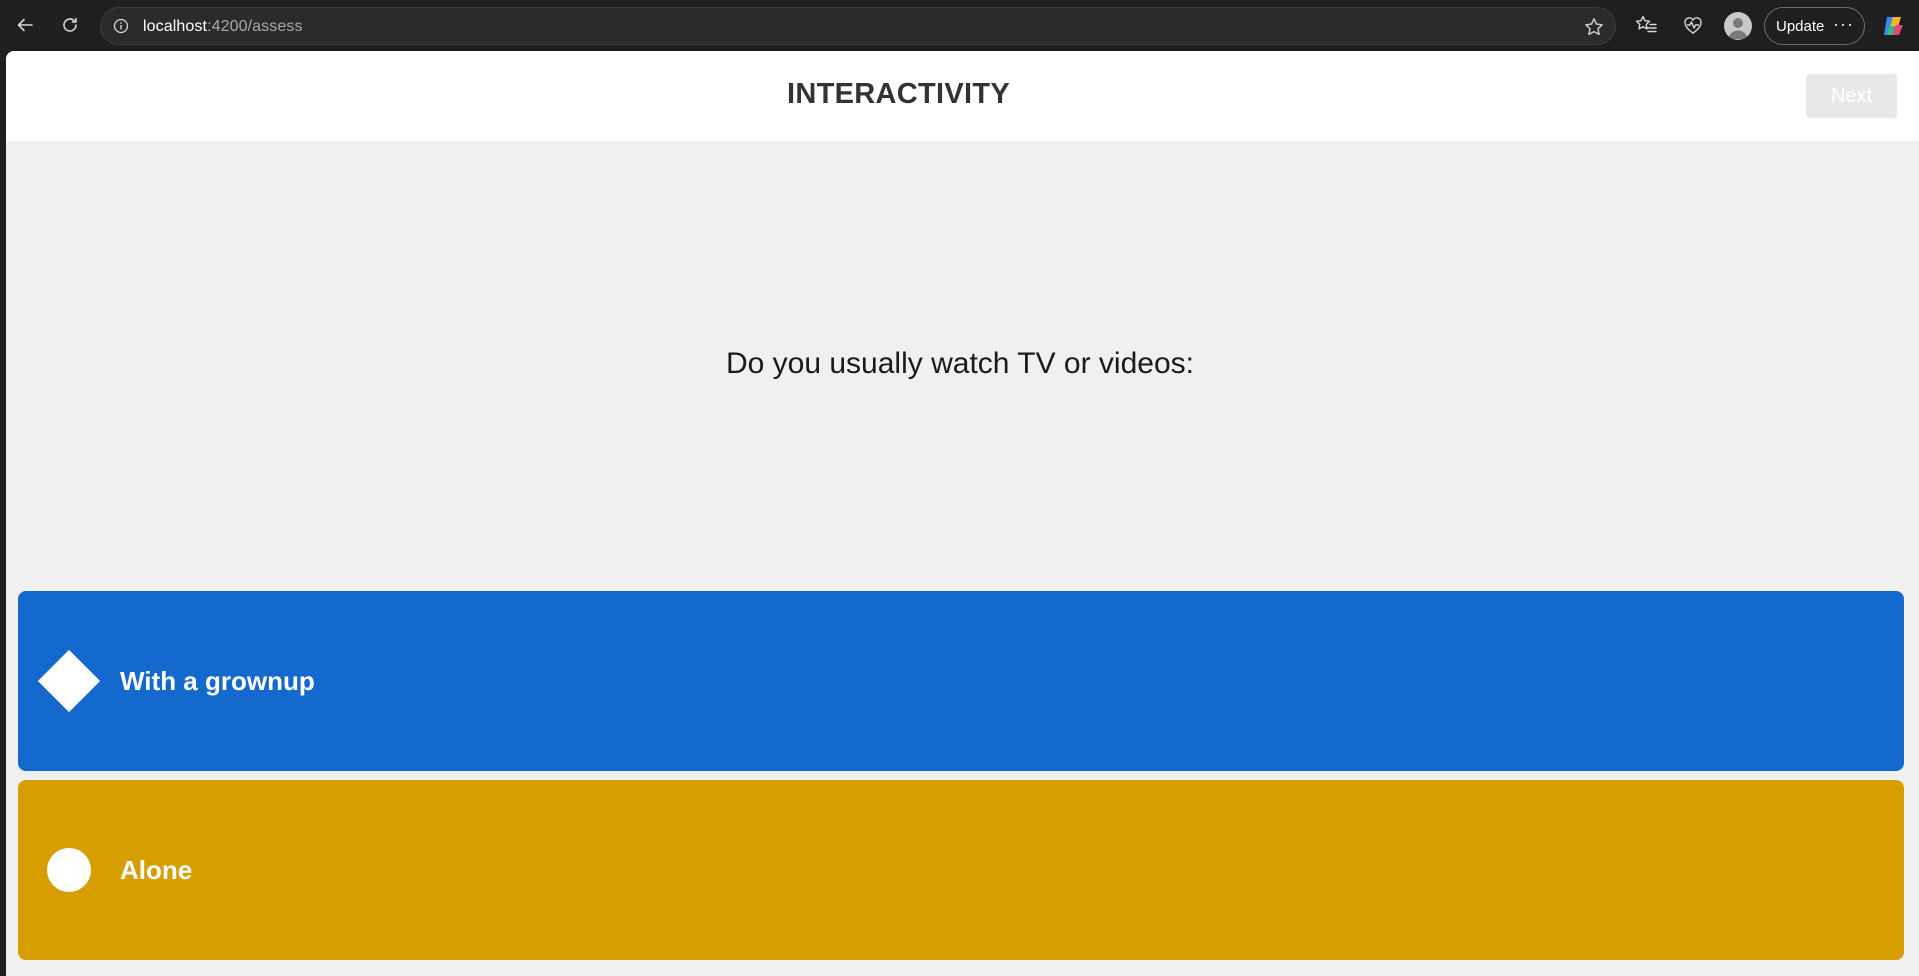 The width and height of the screenshot is (1919, 976). Describe the element at coordinates (1594, 27) in the screenshot. I see `favorite-star-icon` at that location.